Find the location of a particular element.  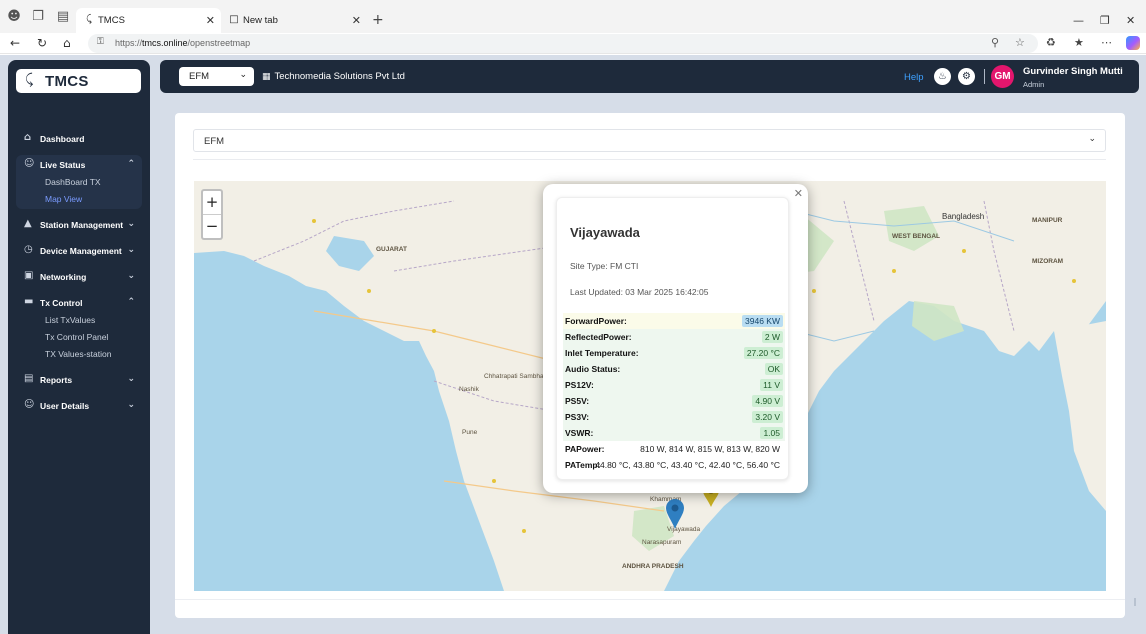

sidebar-item-dashboard: ⌂ Dashboard is located at coordinates (79, 139).